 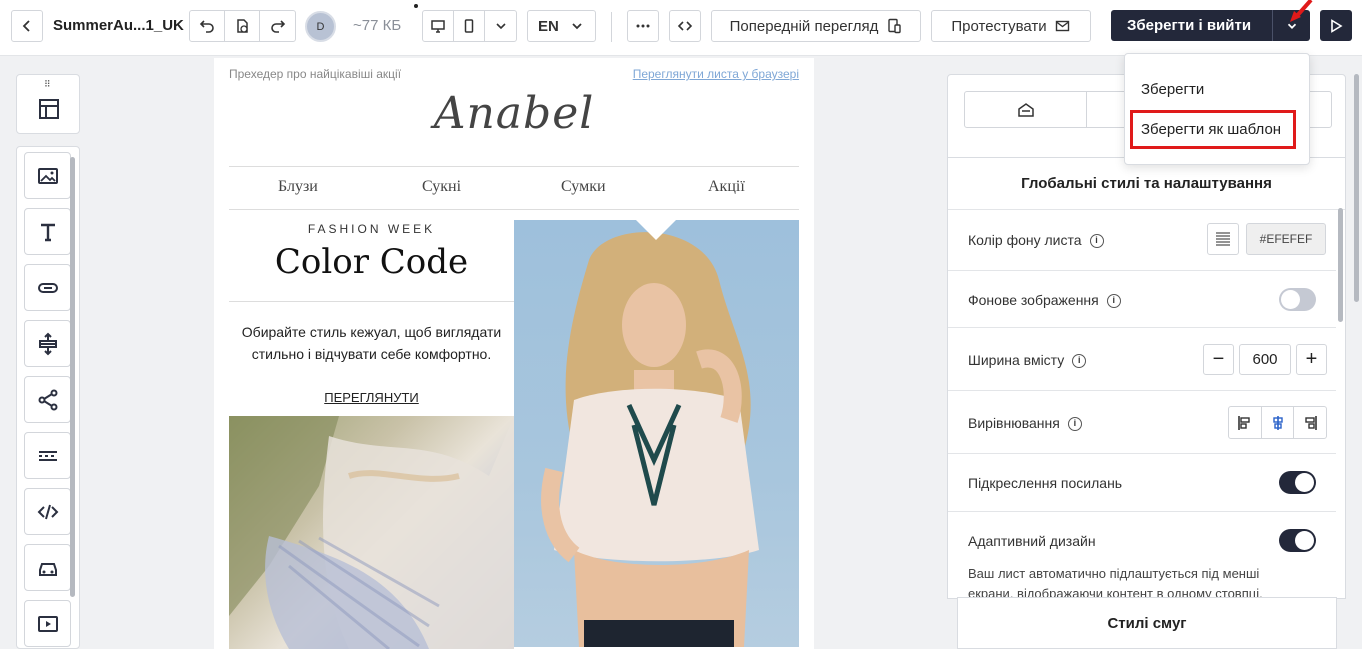 I want to click on nav-item-bags: Сумки, so click(x=583, y=187).